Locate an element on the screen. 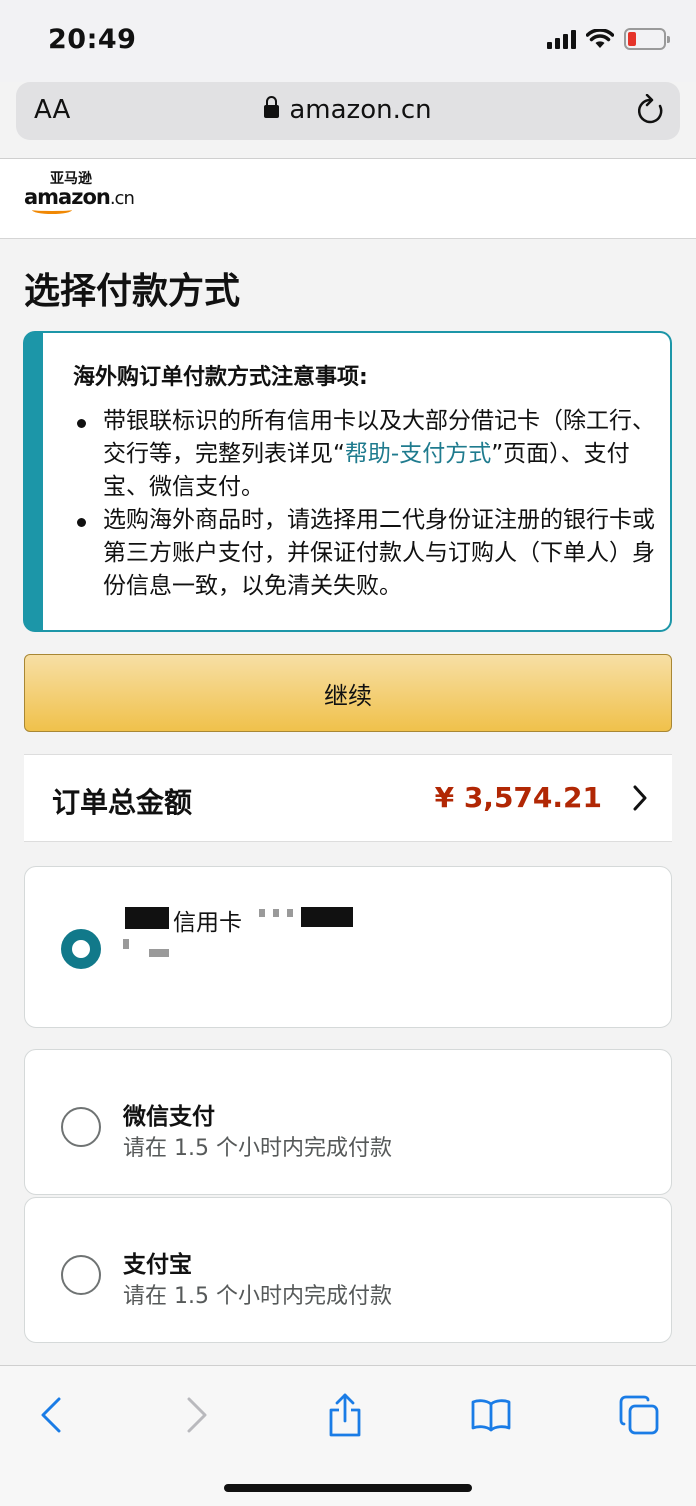 The image size is (696, 1506). share-button is located at coordinates (345, 1415).